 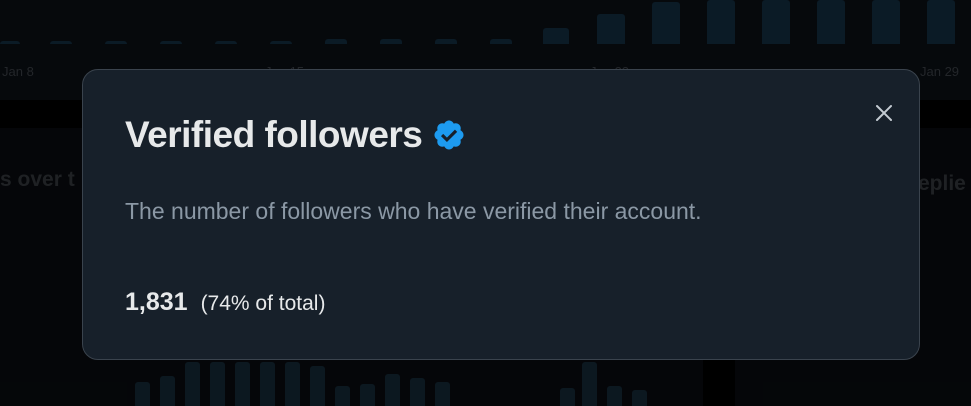 I want to click on verified-badge-icon, so click(x=449, y=135).